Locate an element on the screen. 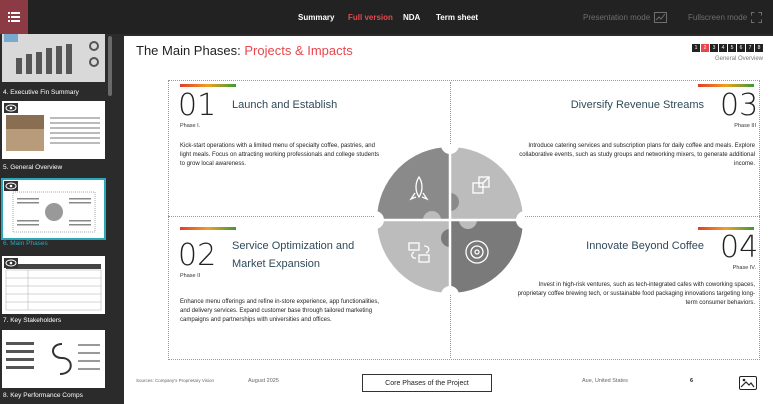 This screenshot has height=404, width=773. page-7-button: 7 is located at coordinates (750, 48).